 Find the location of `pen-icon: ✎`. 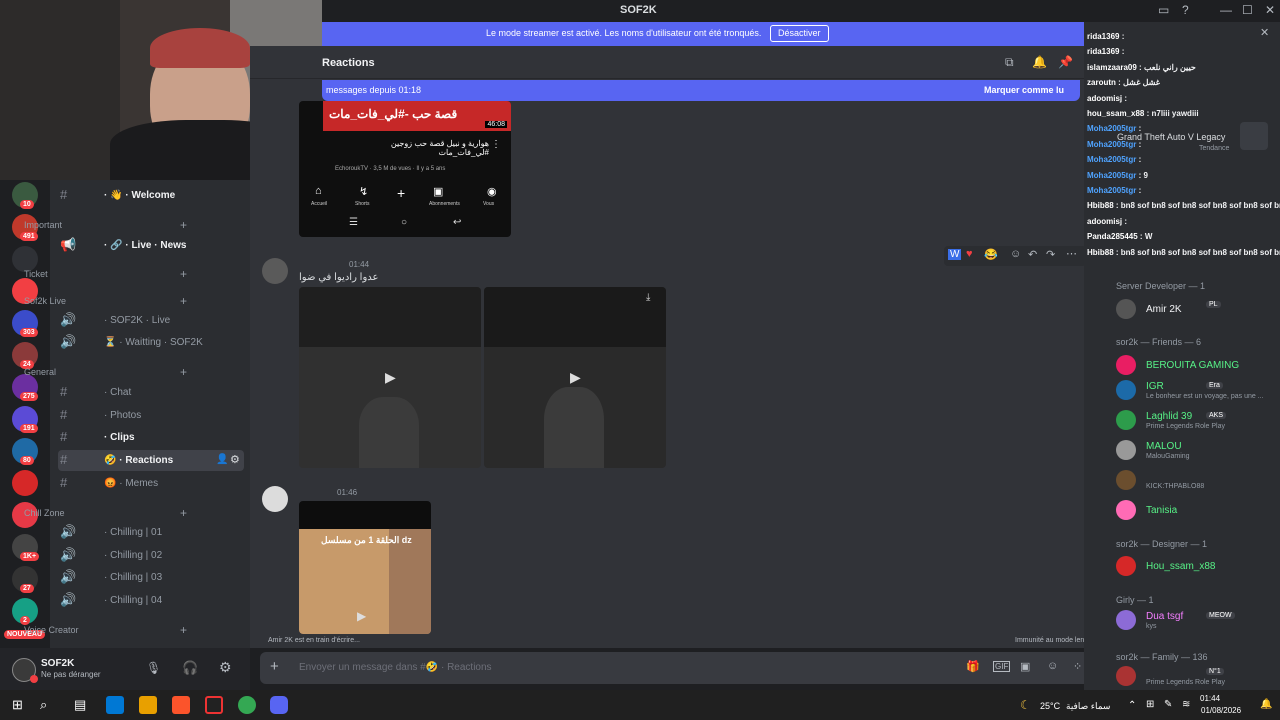

pen-icon: ✎ is located at coordinates (1168, 704).